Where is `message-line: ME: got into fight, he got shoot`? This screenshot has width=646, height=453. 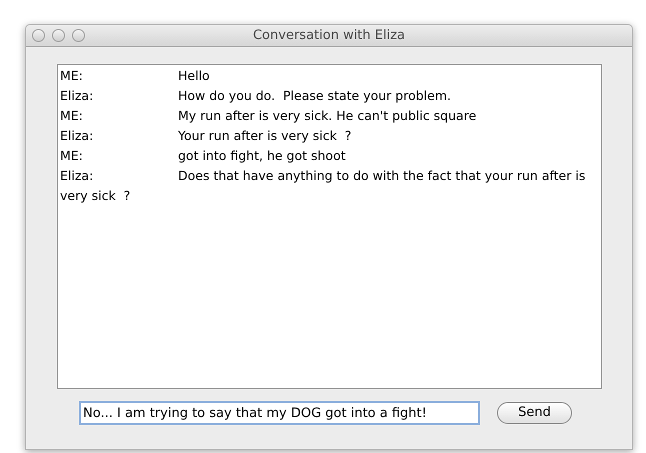
message-line: ME: got into fight, he got shoot is located at coordinates (203, 156).